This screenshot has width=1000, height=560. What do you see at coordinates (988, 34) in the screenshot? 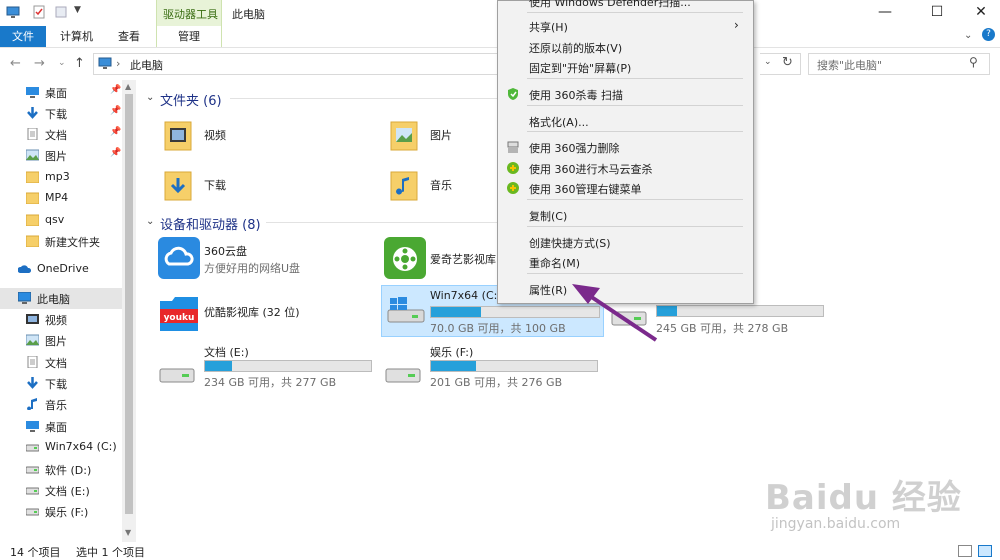
I see `help-icon: ?` at bounding box center [988, 34].